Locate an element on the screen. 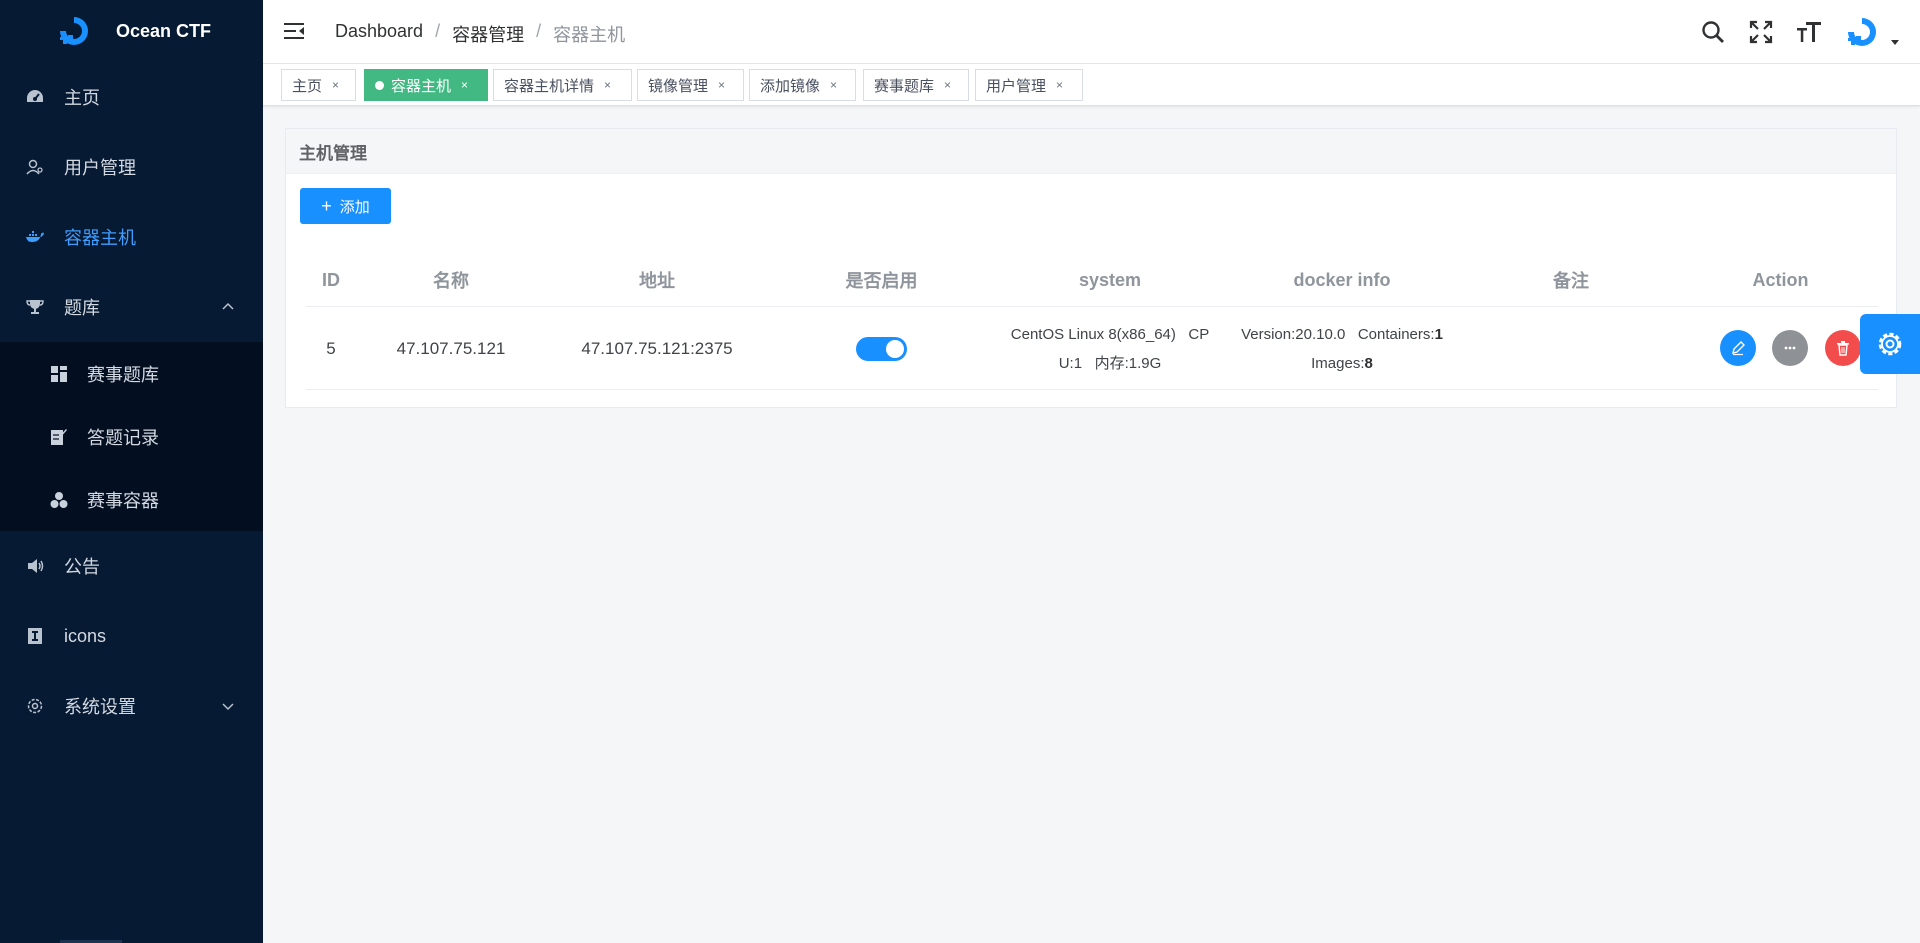 This screenshot has height=943, width=1920. user-icon is located at coordinates (35, 167).